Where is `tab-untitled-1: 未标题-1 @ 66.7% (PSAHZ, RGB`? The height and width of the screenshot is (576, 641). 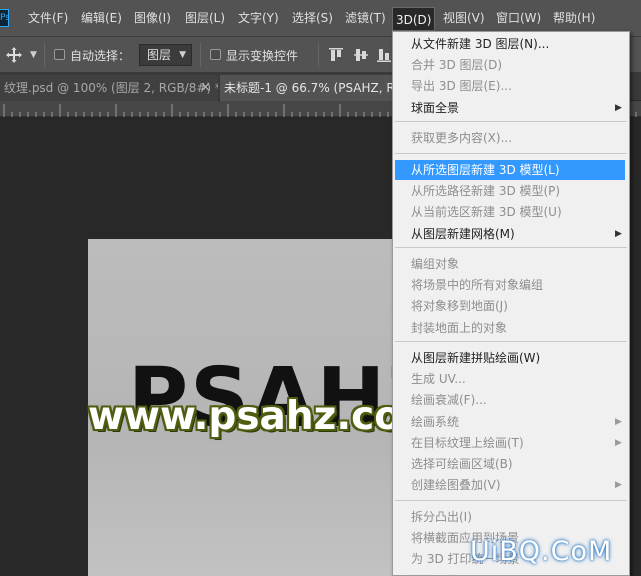
tab-untitled-1: 未标题-1 @ 66.7% (PSAHZ, RGB is located at coordinates (320, 88).